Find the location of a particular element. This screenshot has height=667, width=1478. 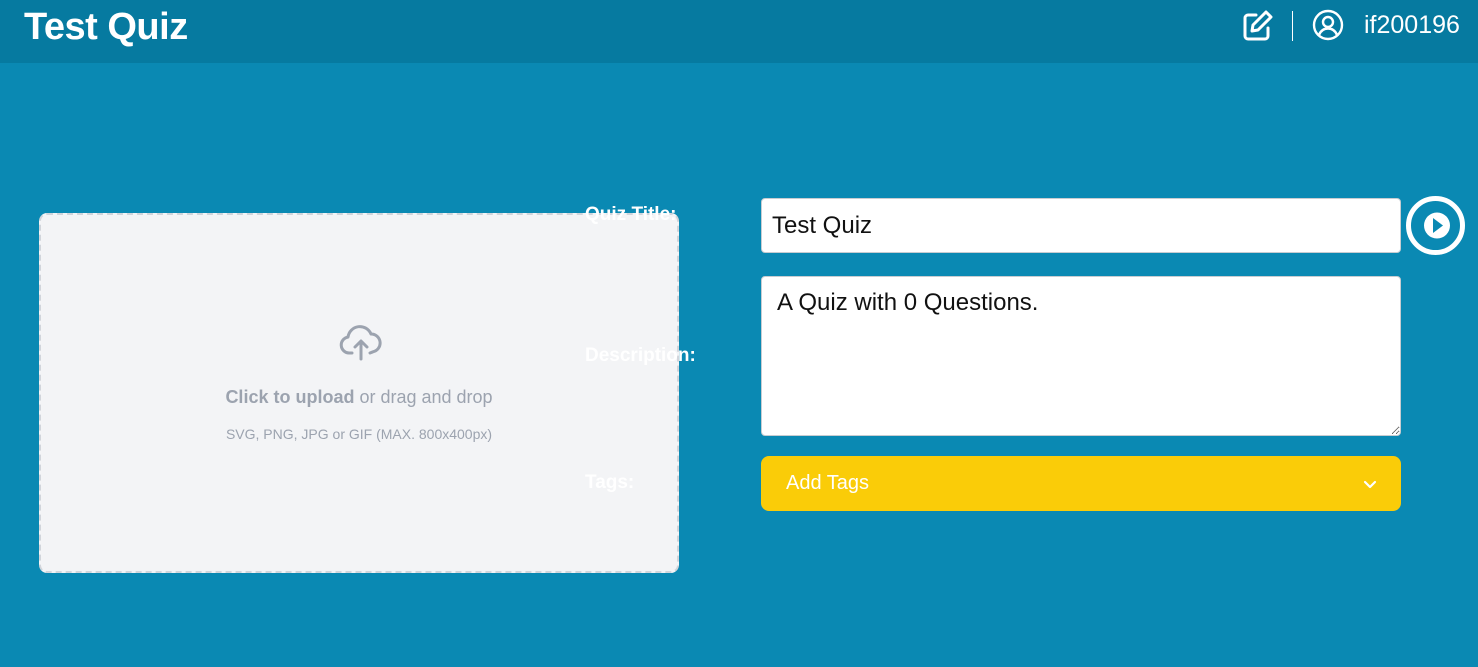

description-textarea: A Quiz with 0 Questions. is located at coordinates (1081, 356).